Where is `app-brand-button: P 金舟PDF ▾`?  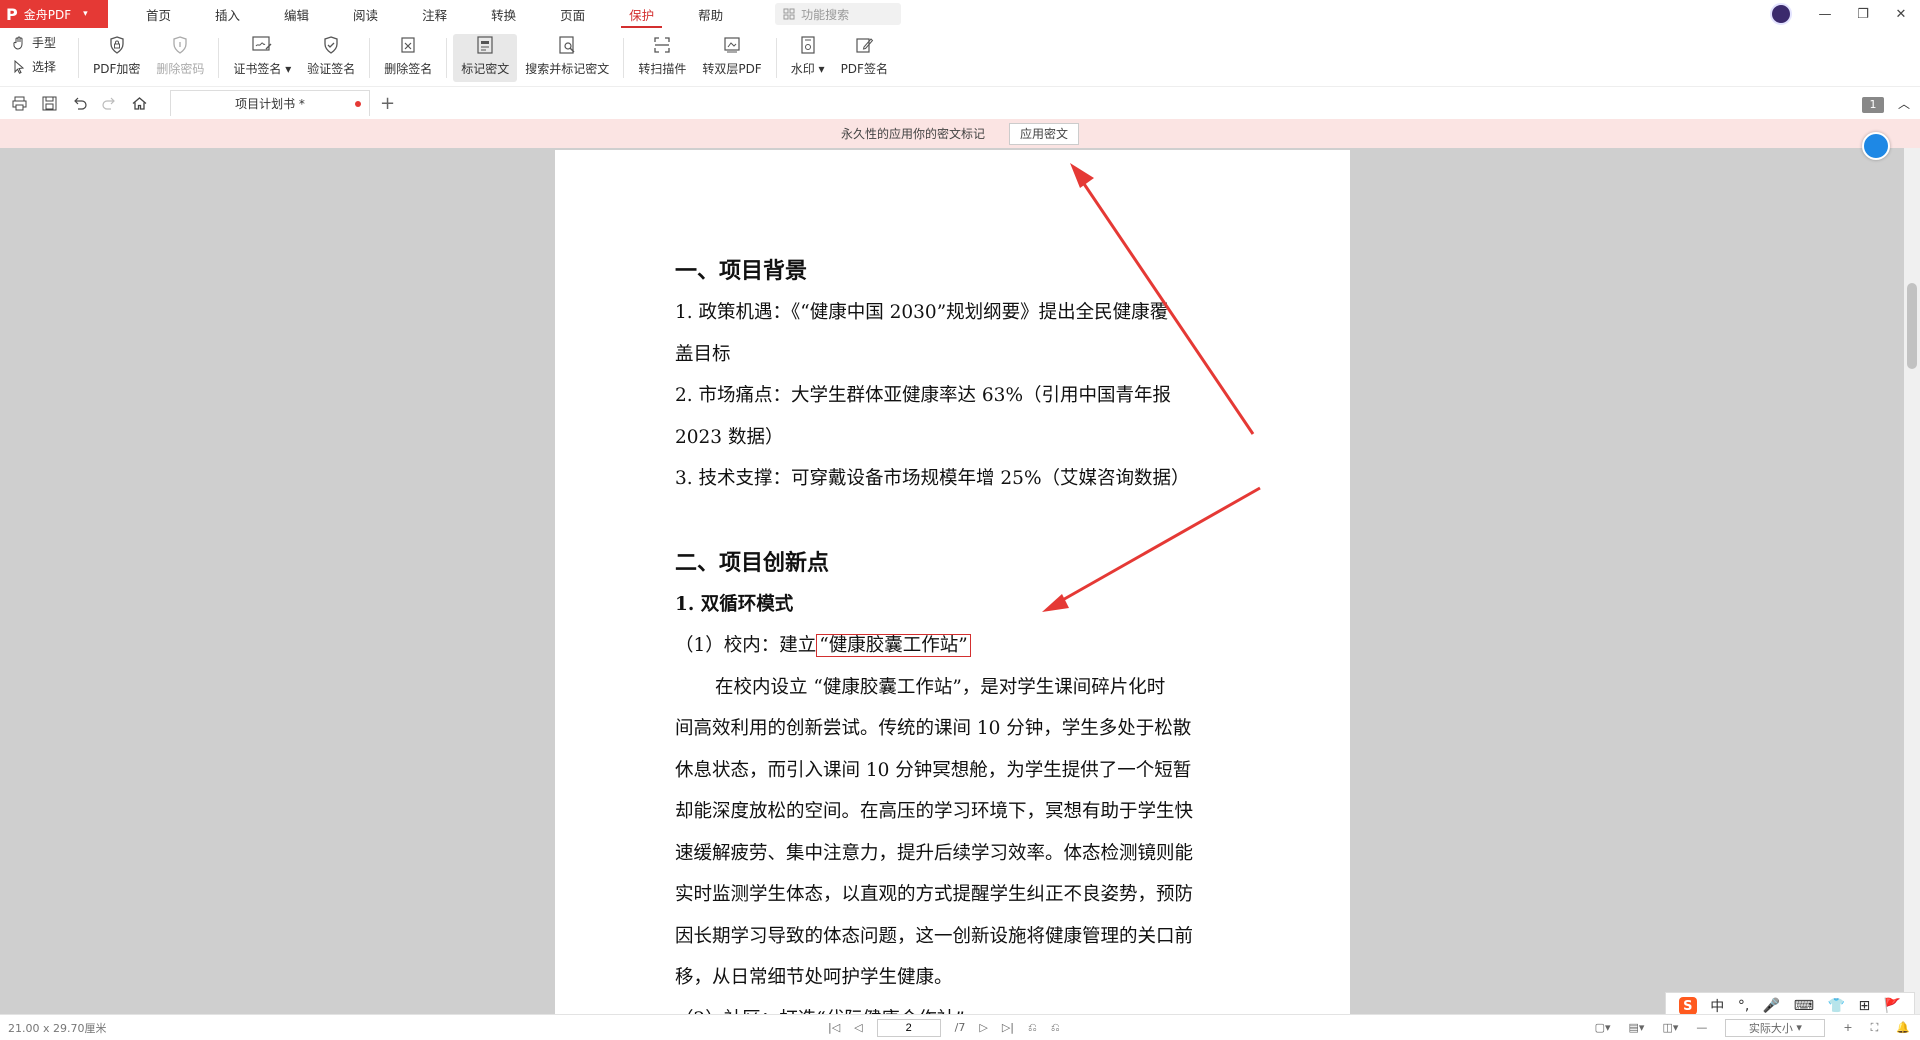
app-brand-button: P 金舟PDF ▾ is located at coordinates (54, 14).